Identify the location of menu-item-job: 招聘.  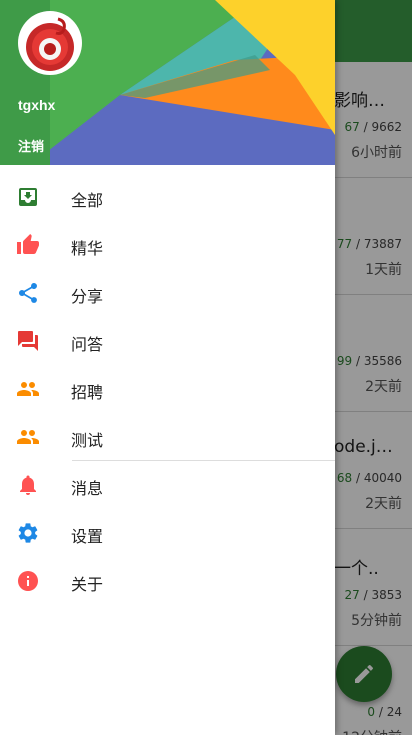
(167, 389).